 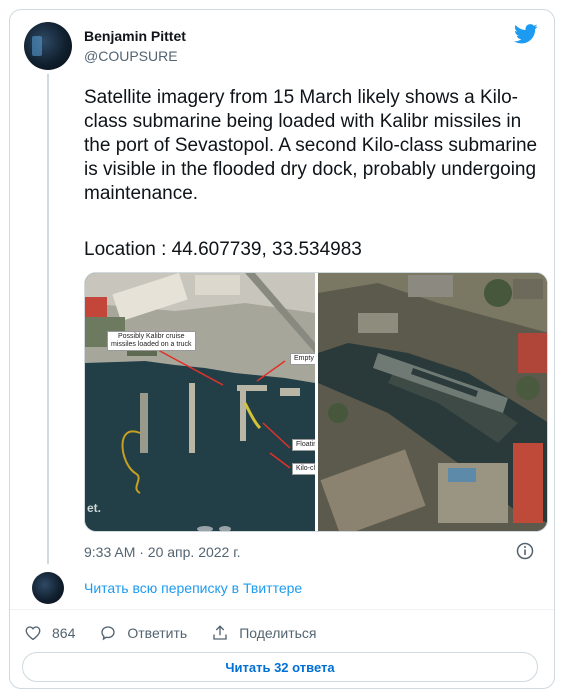 What do you see at coordinates (526, 34) in the screenshot?
I see `twitter-bird-icon` at bounding box center [526, 34].